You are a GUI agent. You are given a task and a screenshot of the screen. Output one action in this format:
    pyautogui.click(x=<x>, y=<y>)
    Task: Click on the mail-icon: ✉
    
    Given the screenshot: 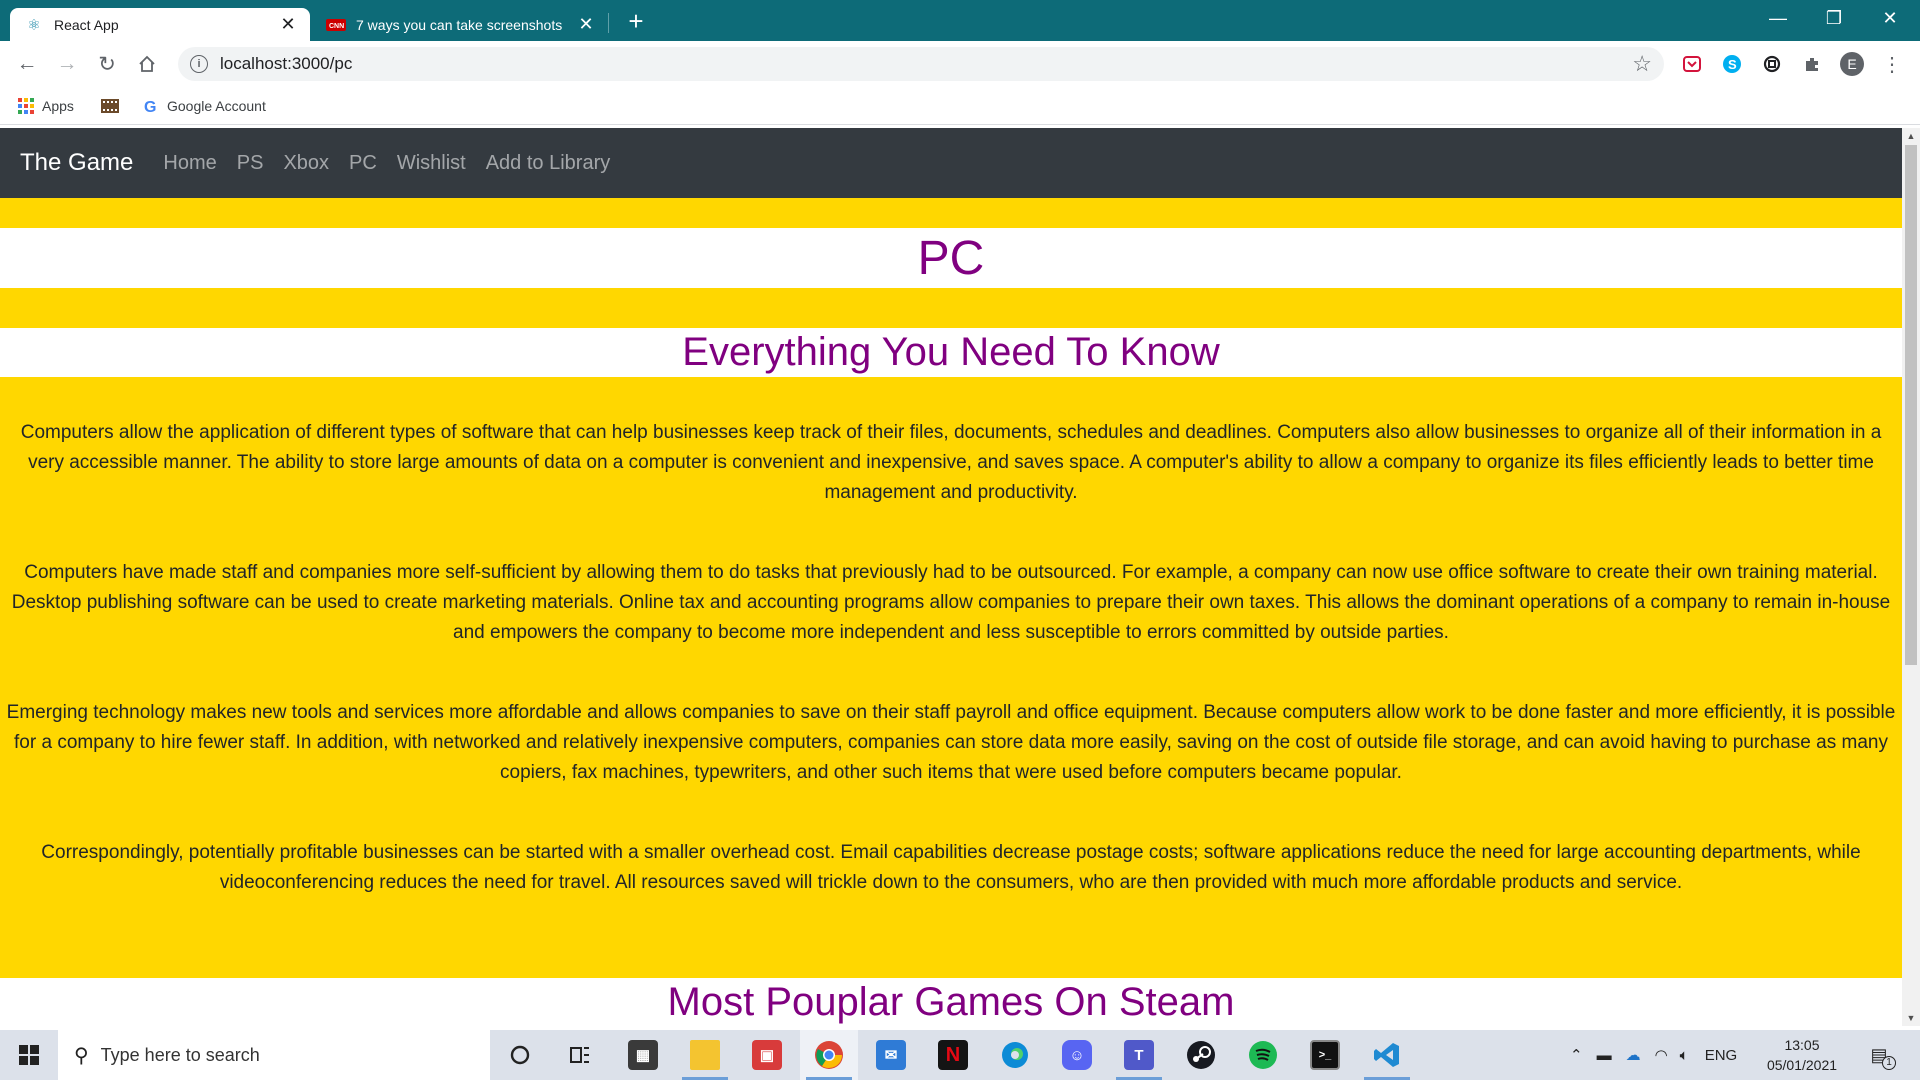 What is the action you would take?
    pyautogui.click(x=891, y=1055)
    